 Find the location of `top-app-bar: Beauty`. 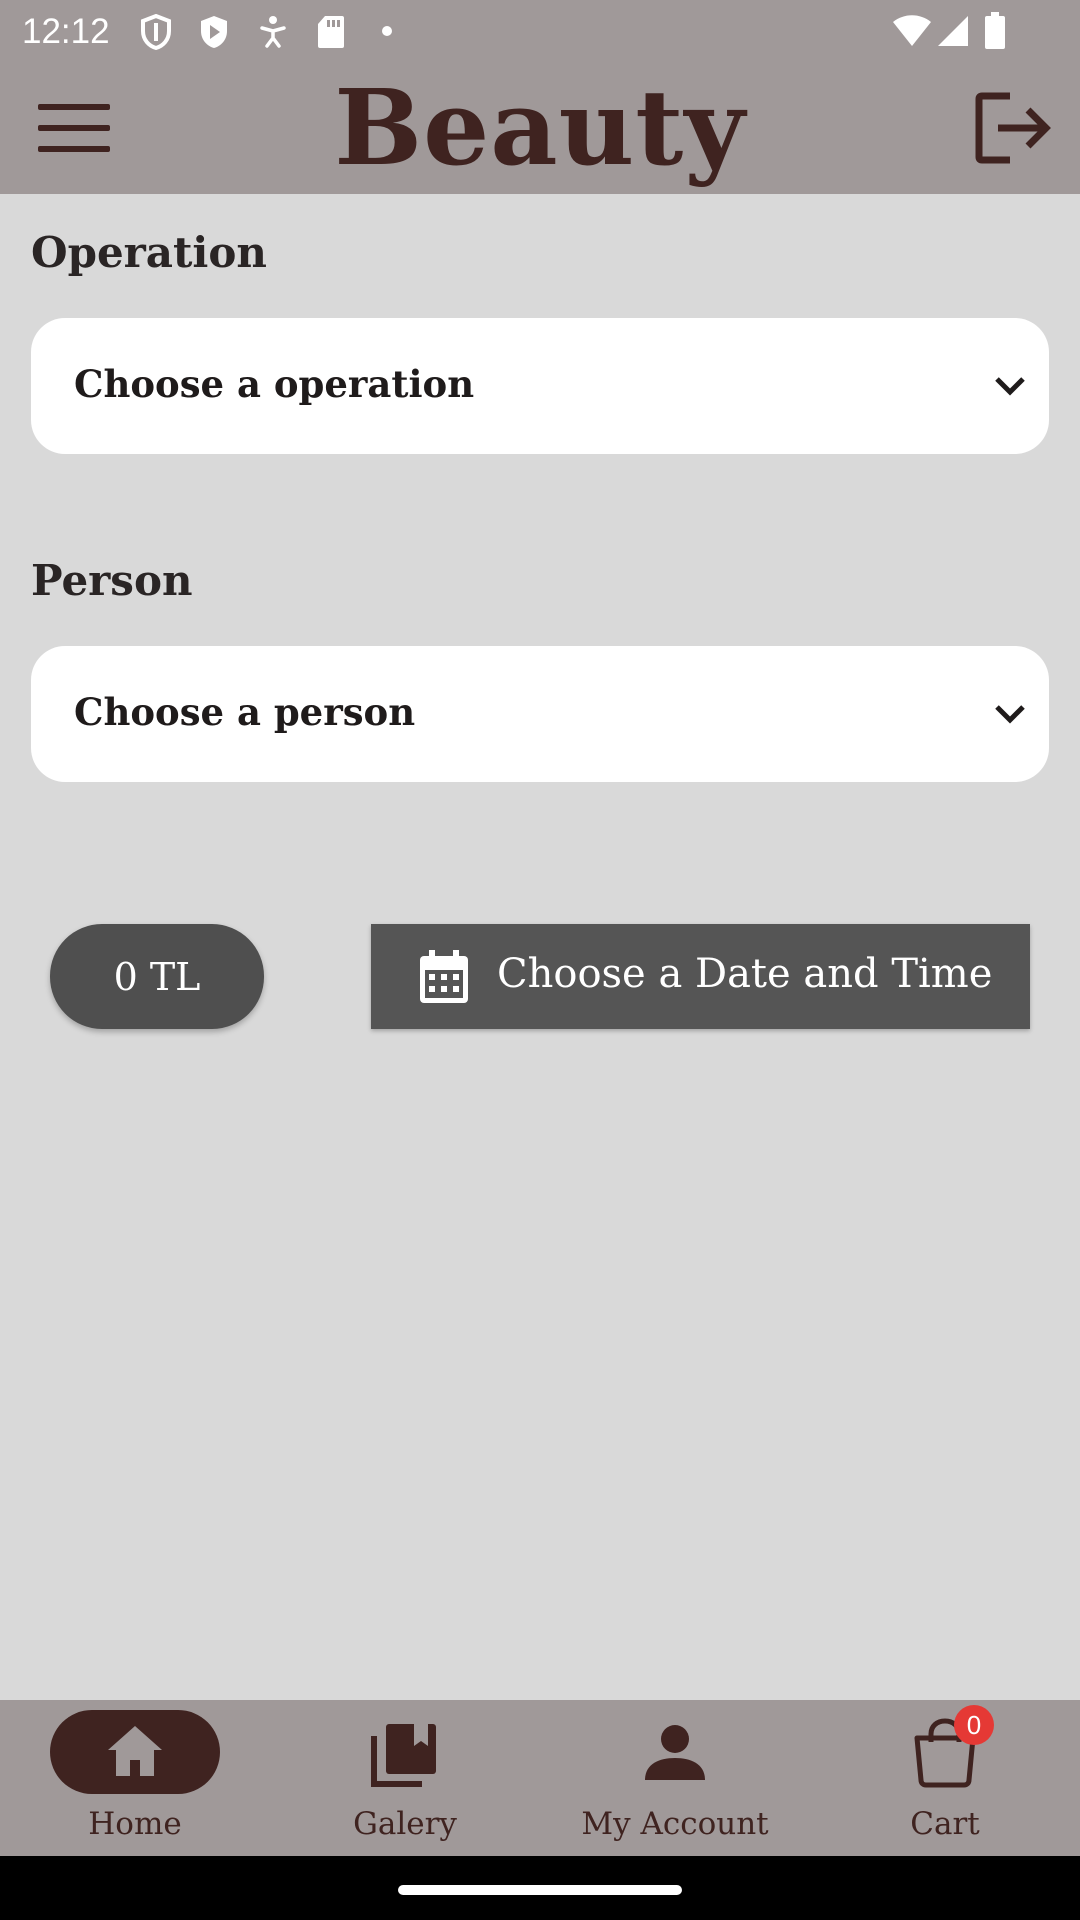

top-app-bar: Beauty is located at coordinates (540, 128).